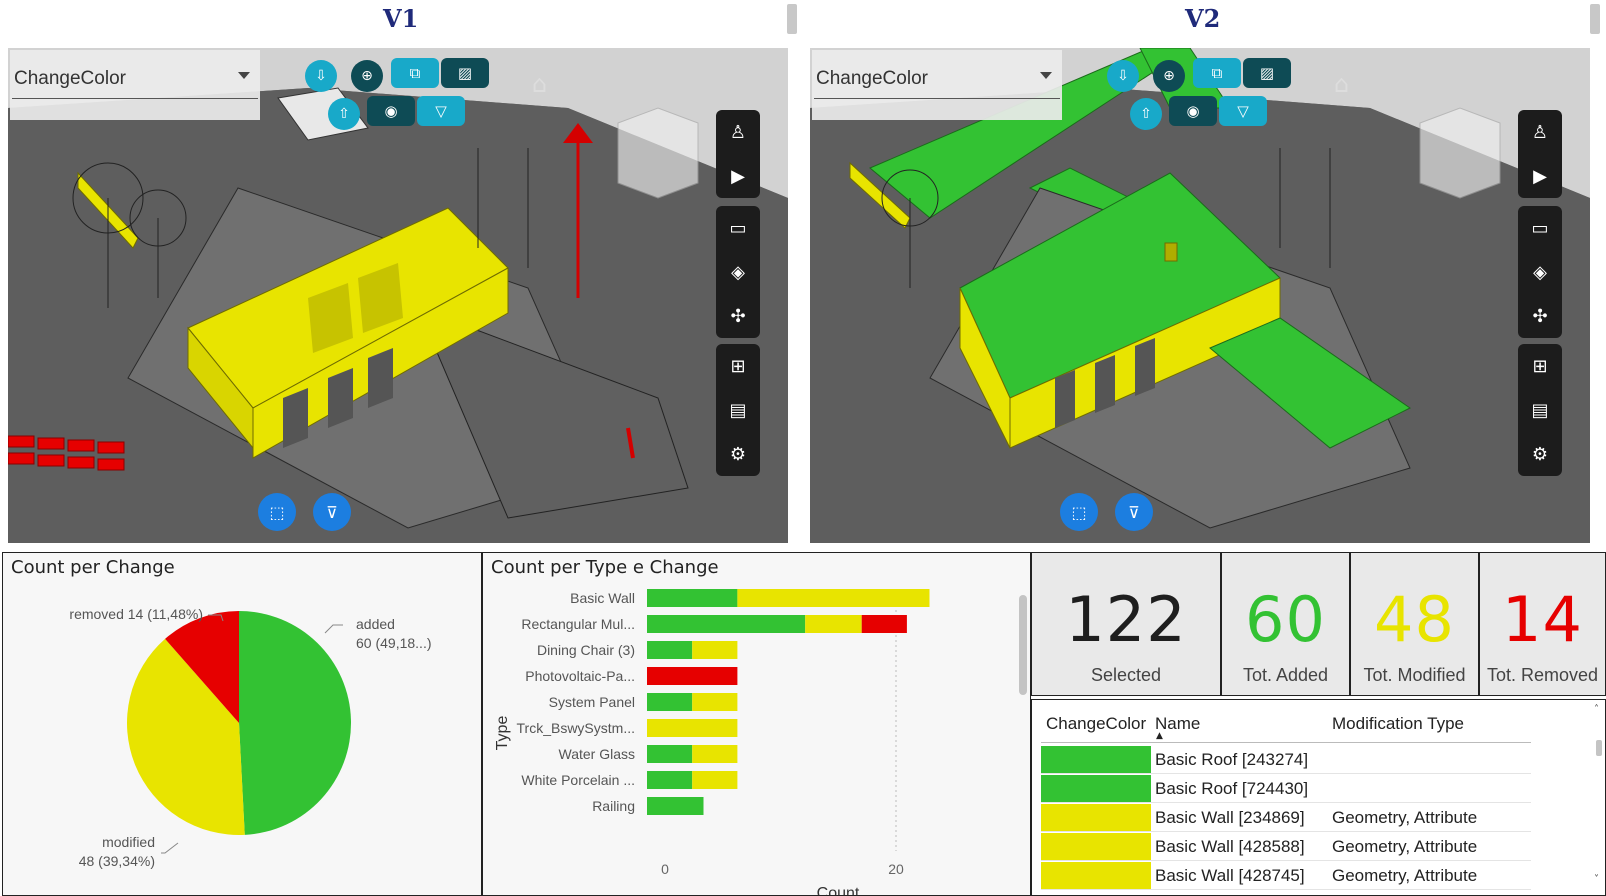 The image size is (1606, 896). I want to click on leader-line-modified, so click(170, 848).